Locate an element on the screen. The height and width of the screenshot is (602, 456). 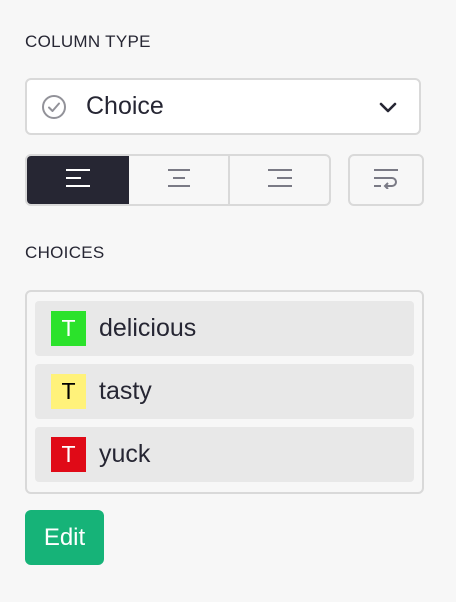
choices-label: CHOICES is located at coordinates (65, 252).